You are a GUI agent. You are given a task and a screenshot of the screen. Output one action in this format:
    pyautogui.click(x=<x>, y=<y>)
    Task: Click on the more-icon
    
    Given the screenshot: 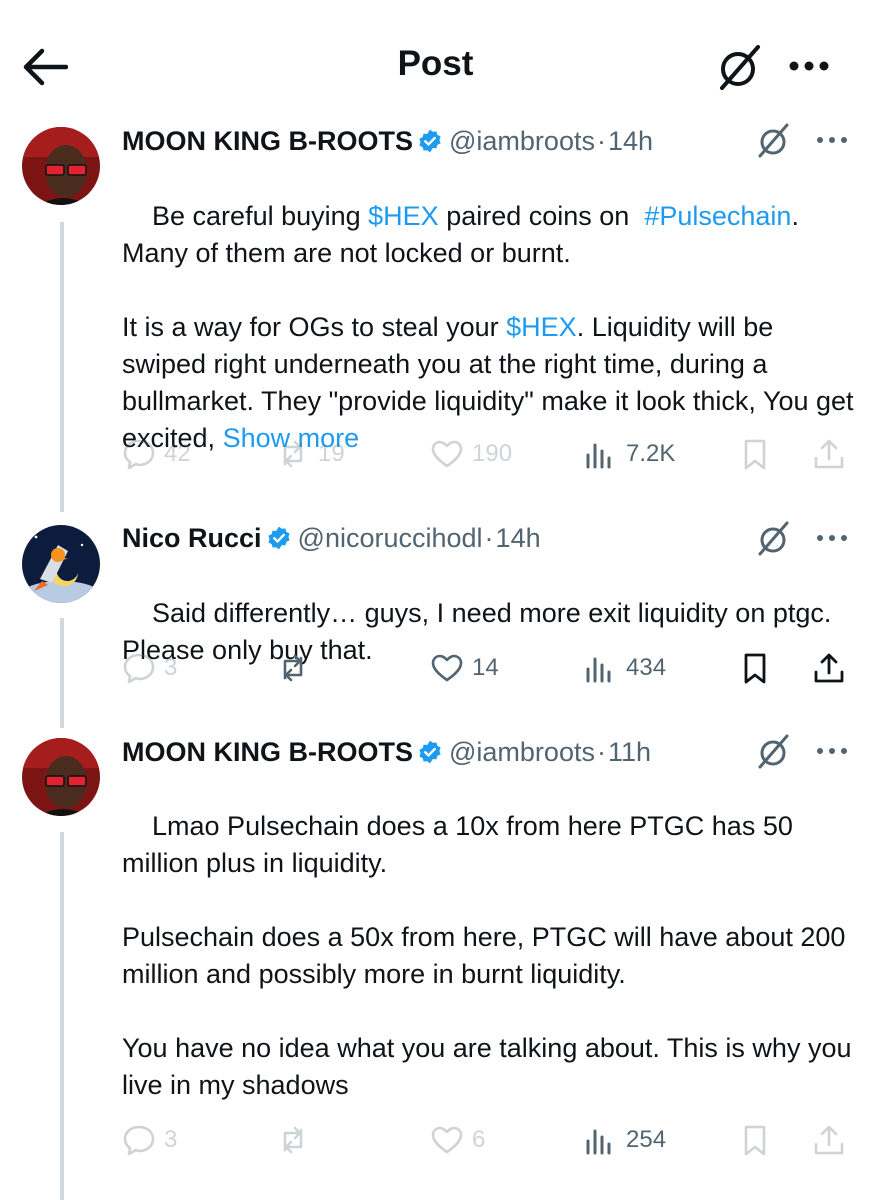 What is the action you would take?
    pyautogui.click(x=832, y=751)
    